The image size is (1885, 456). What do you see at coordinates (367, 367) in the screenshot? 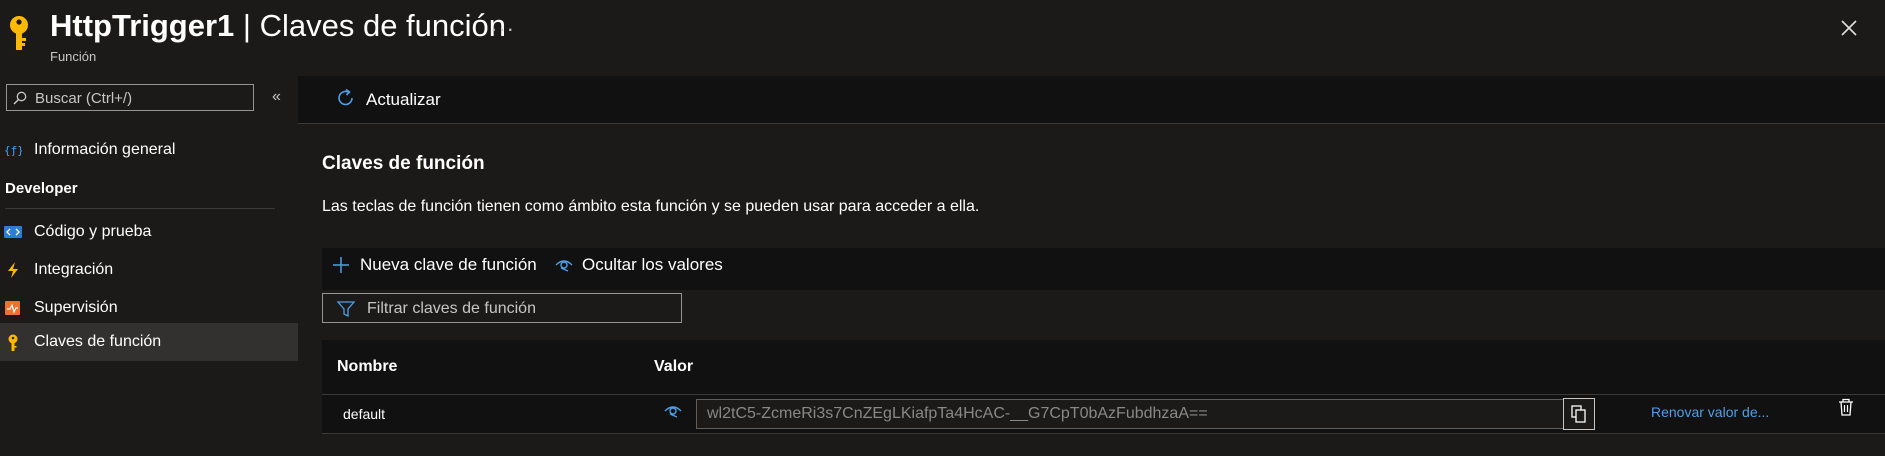
I see `column-header-name: Nombre` at bounding box center [367, 367].